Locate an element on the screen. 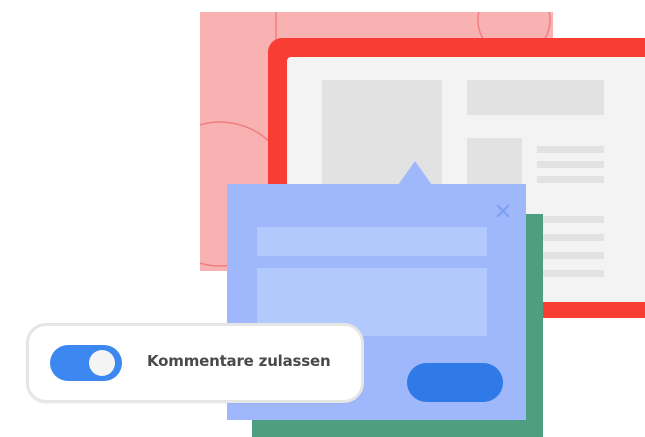  header-placeholder is located at coordinates (535, 97).